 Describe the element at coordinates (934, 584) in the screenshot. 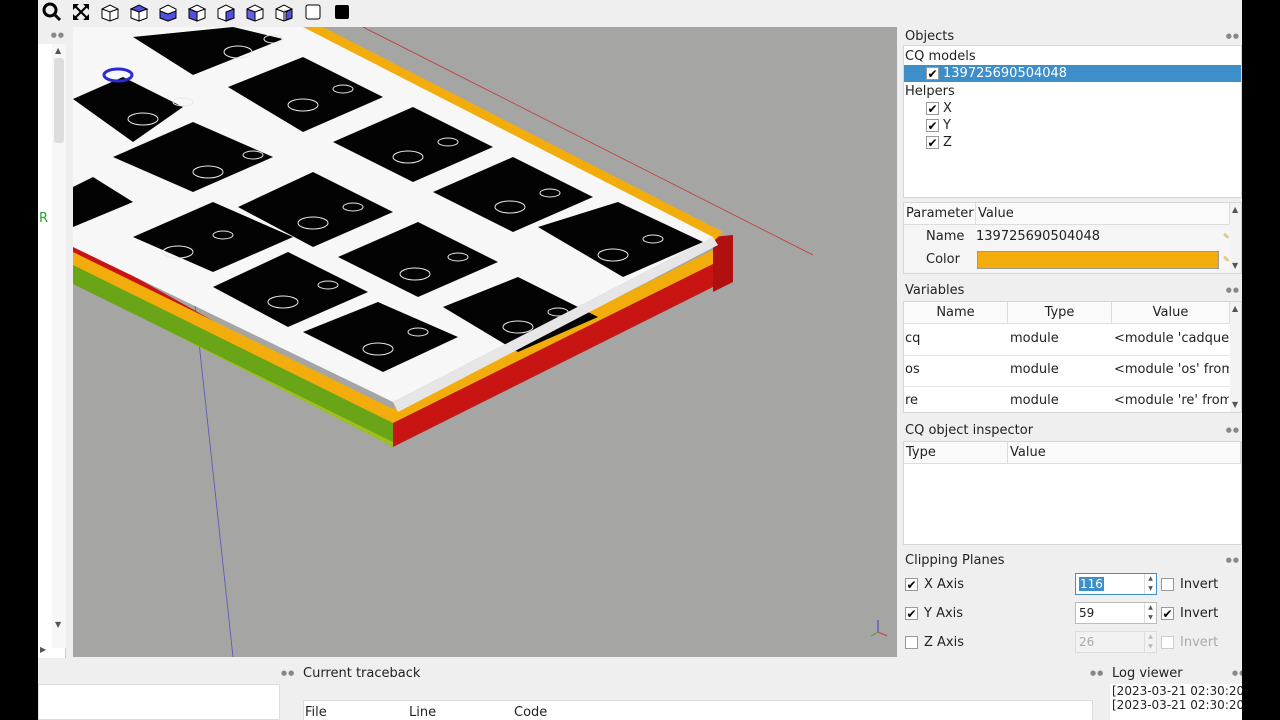

I see `clip-x-checkbox: ✔ X Axis` at that location.